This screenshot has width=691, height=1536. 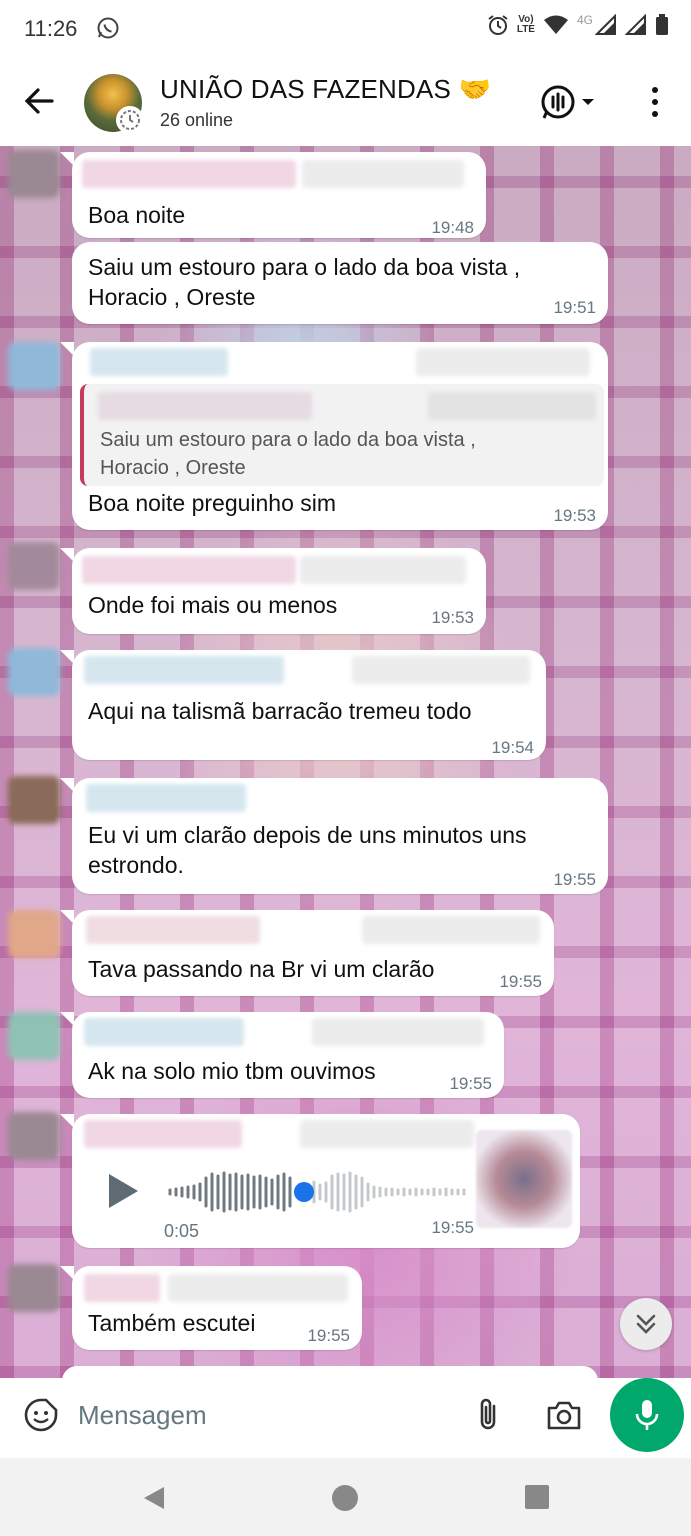 What do you see at coordinates (173, 468) in the screenshot?
I see `quoted-text-line2: Horacio , Oreste` at bounding box center [173, 468].